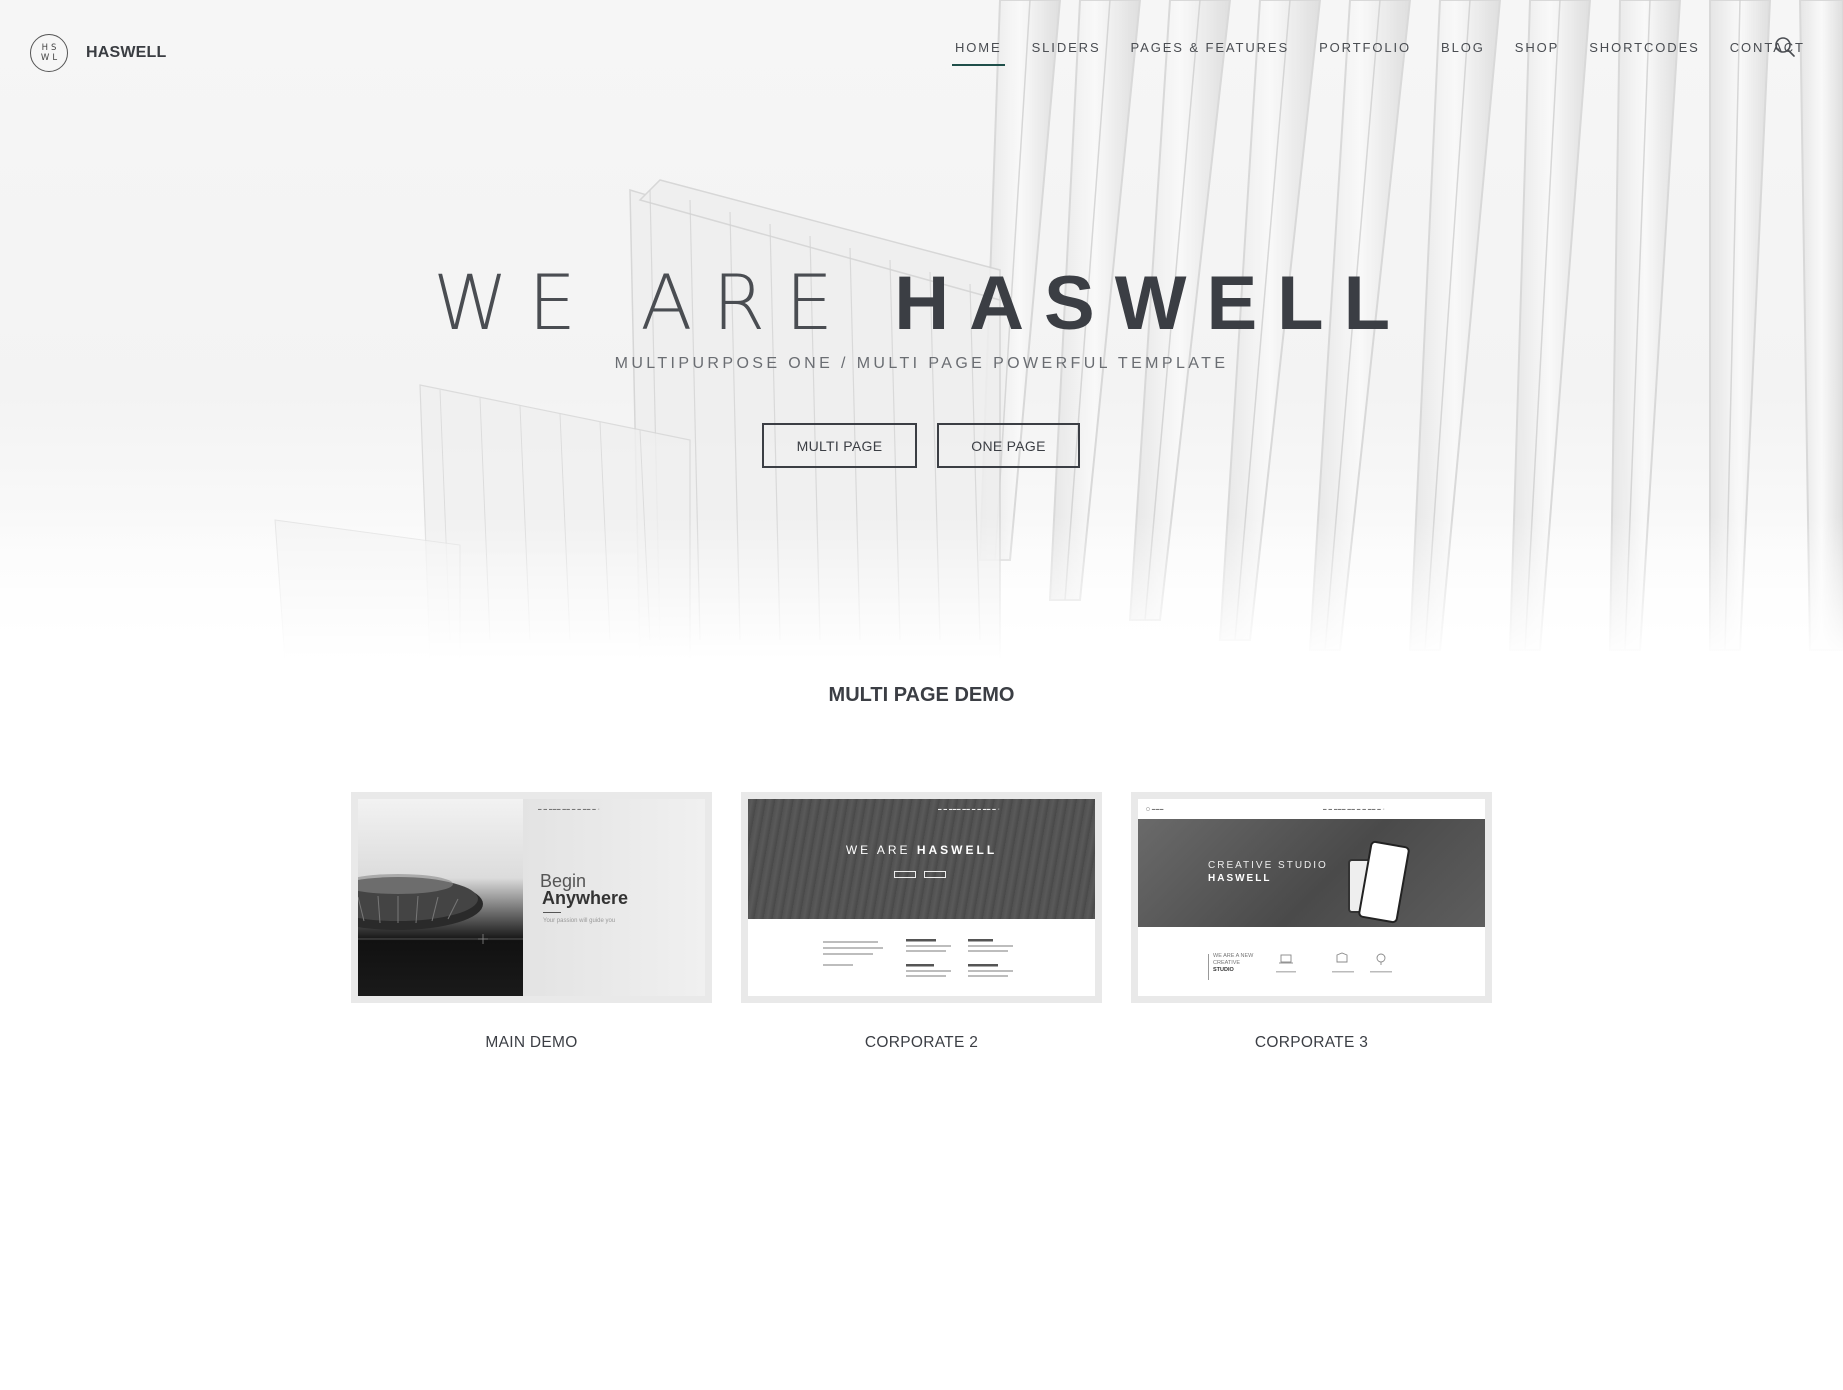 This screenshot has width=1843, height=1390. I want to click on thumb-overlay, so click(921, 859).